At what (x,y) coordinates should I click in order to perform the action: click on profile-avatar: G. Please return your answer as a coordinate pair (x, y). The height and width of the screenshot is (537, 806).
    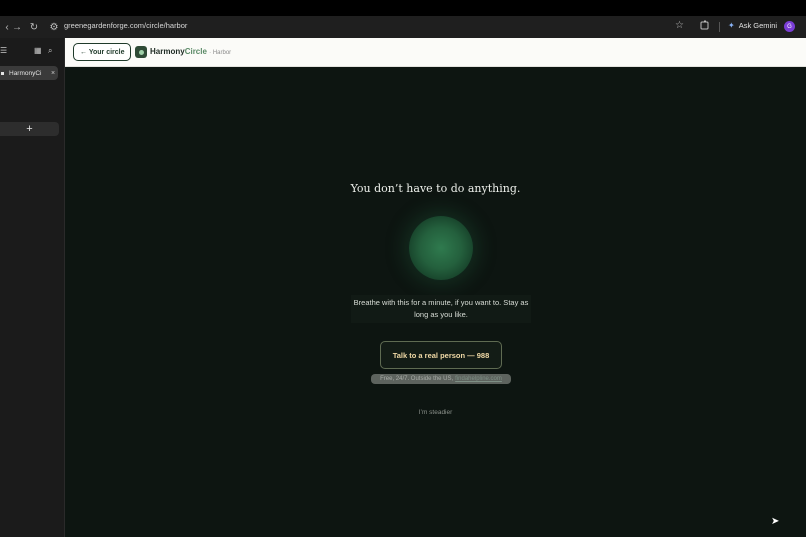
    Looking at the image, I should click on (789, 26).